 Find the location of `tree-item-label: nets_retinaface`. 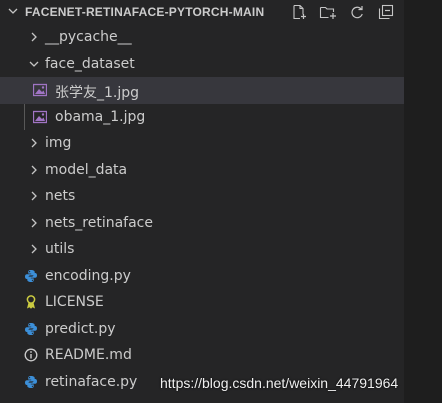

tree-item-label: nets_retinaface is located at coordinates (99, 222).